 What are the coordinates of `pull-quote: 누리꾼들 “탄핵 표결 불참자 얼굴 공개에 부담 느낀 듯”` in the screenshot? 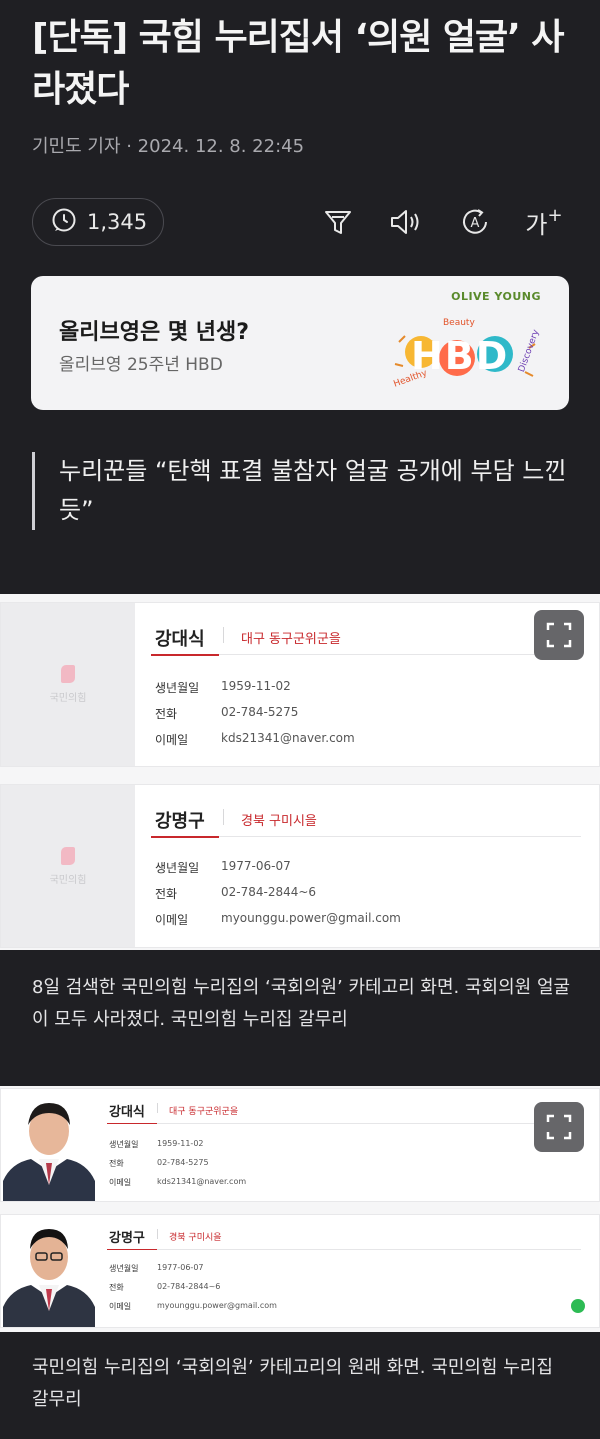 It's located at (302, 491).